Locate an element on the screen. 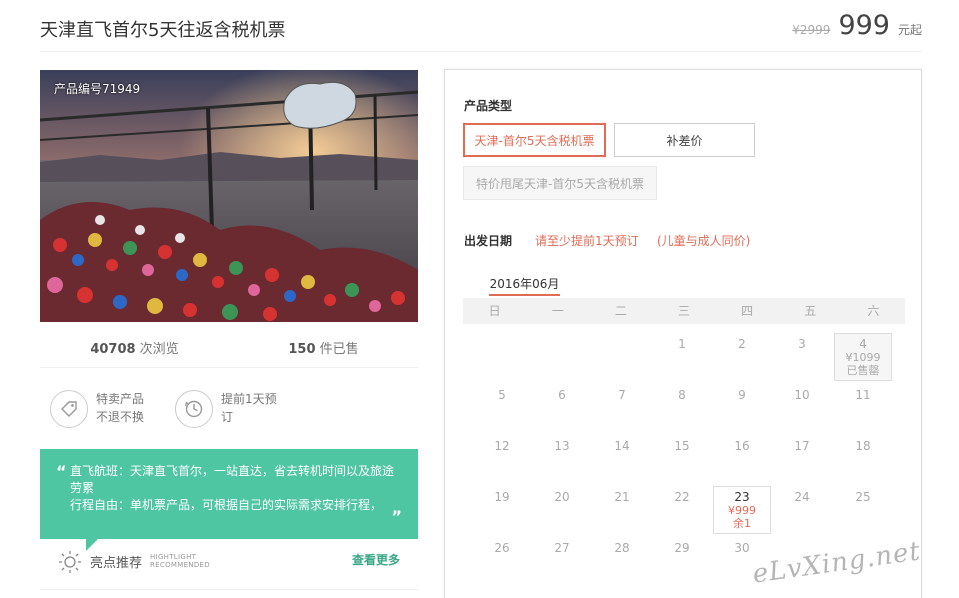  departure-date-label: 出发日期 is located at coordinates (488, 241).